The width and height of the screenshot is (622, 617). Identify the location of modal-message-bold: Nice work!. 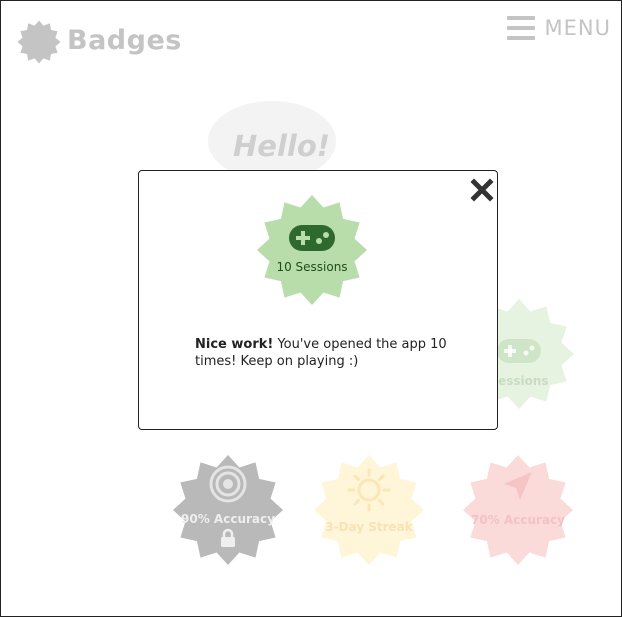
(234, 344).